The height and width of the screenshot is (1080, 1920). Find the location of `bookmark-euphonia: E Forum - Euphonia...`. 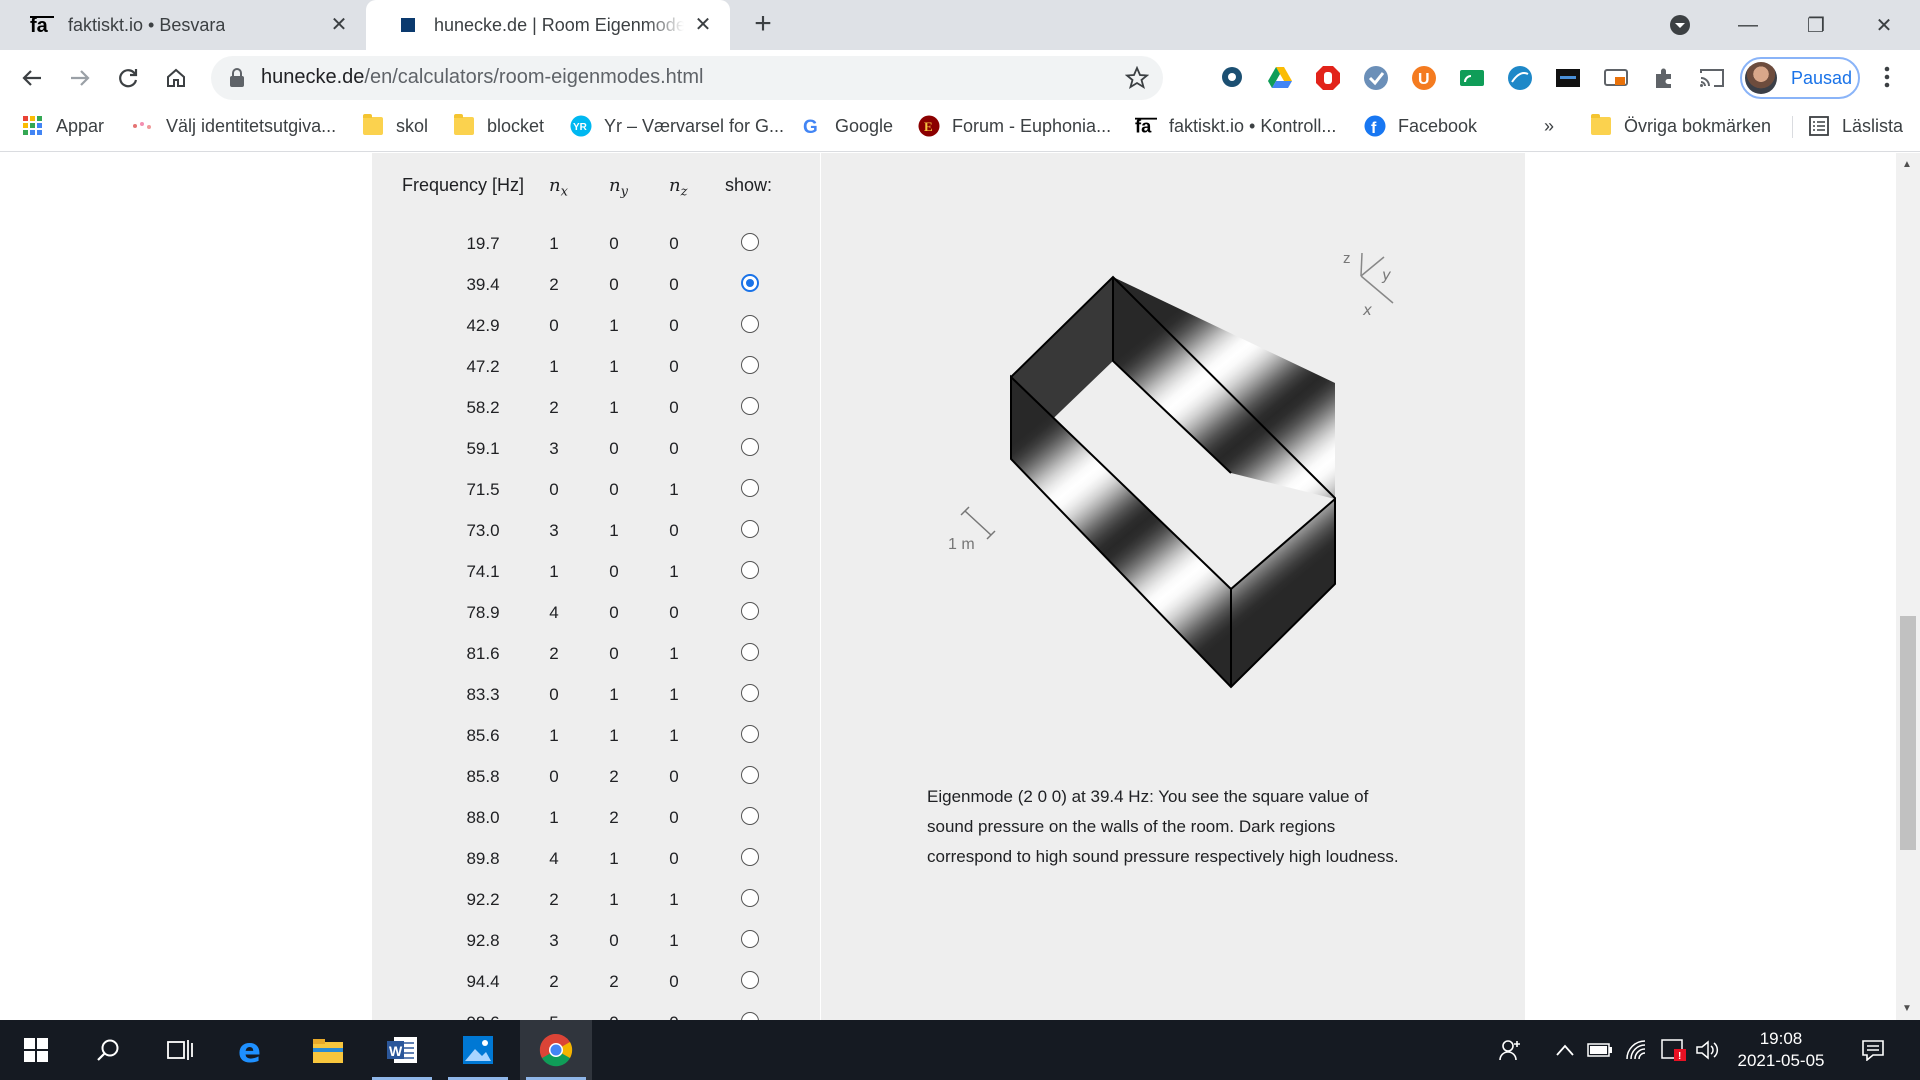

bookmark-euphonia: E Forum - Euphonia... is located at coordinates (1014, 126).